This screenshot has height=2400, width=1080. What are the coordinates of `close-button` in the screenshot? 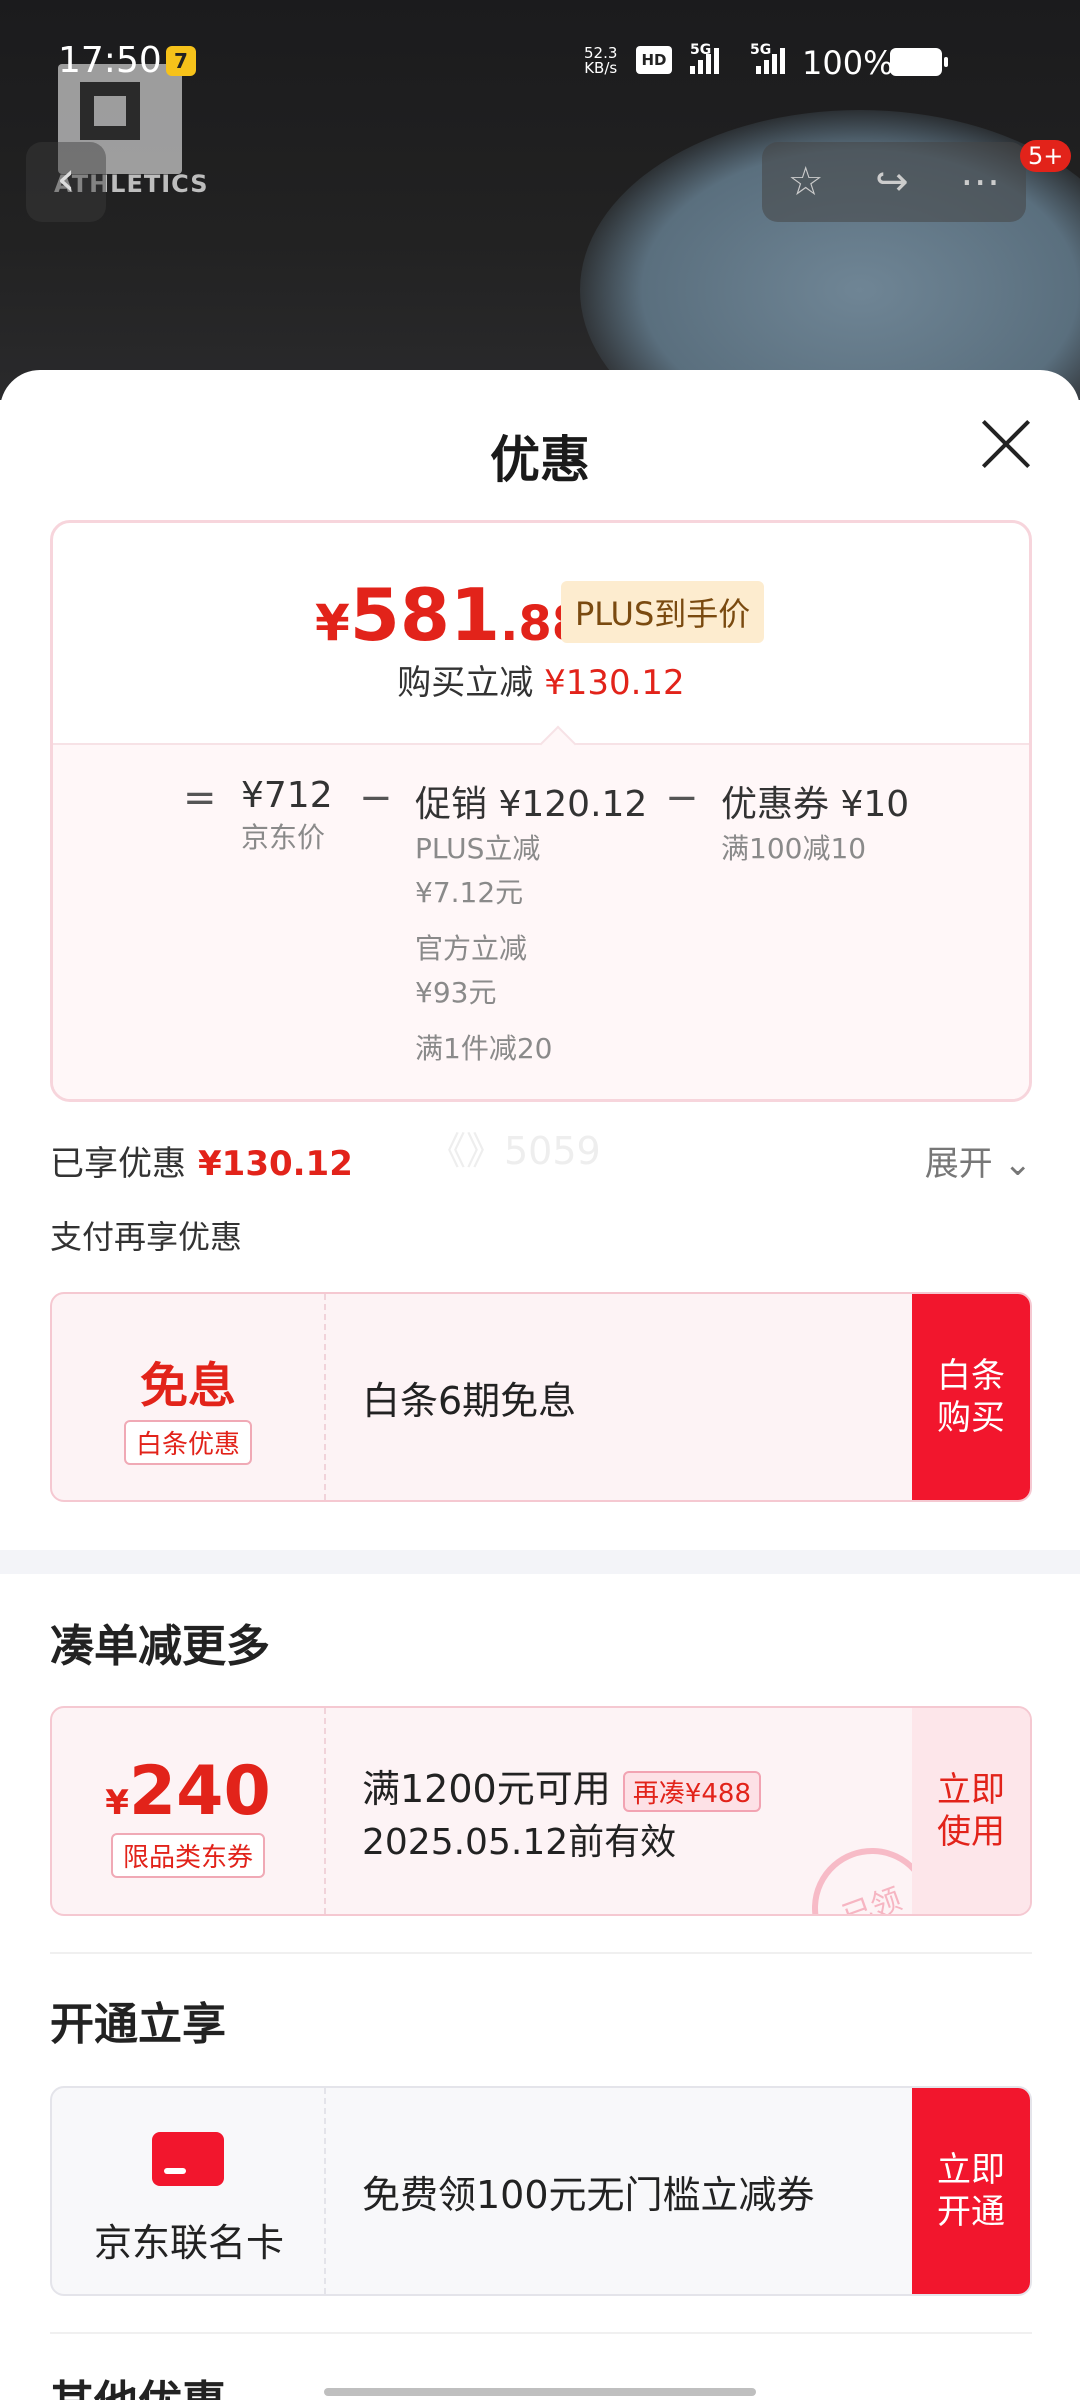 It's located at (1006, 444).